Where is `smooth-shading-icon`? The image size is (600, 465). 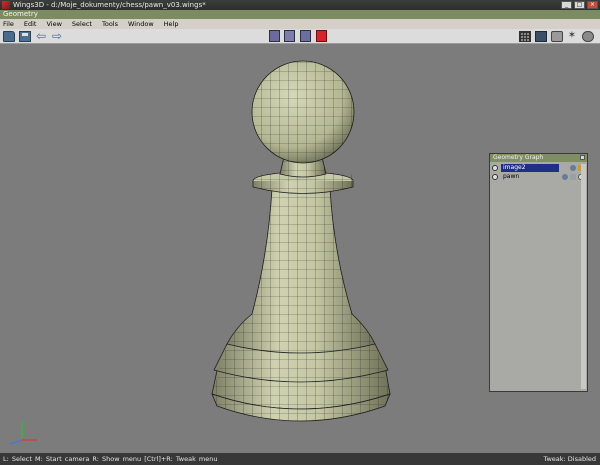 smooth-shading-icon is located at coordinates (557, 36).